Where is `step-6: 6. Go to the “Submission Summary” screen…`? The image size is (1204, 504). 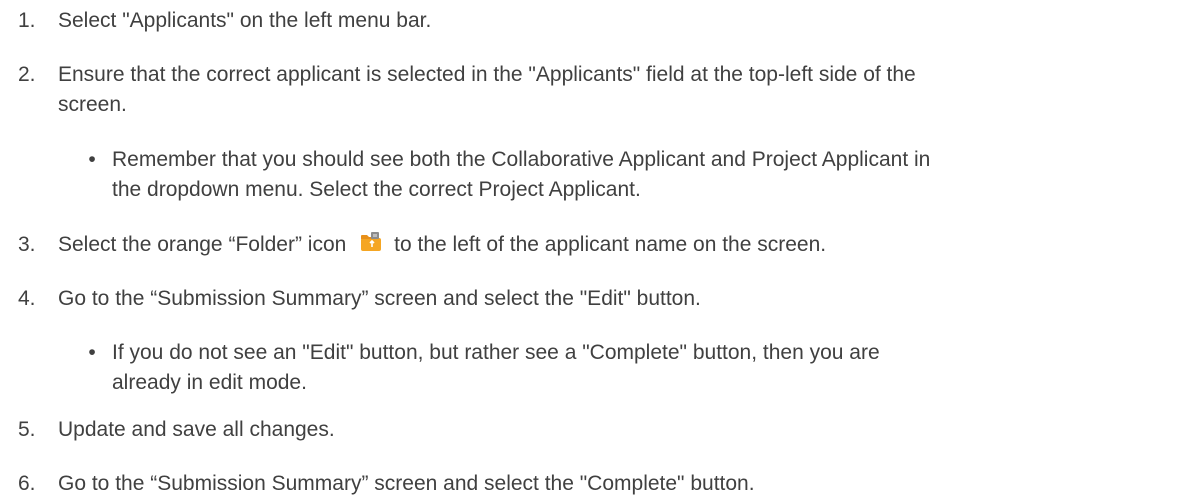 step-6: 6. Go to the “Submission Summary” screen… is located at coordinates (606, 484).